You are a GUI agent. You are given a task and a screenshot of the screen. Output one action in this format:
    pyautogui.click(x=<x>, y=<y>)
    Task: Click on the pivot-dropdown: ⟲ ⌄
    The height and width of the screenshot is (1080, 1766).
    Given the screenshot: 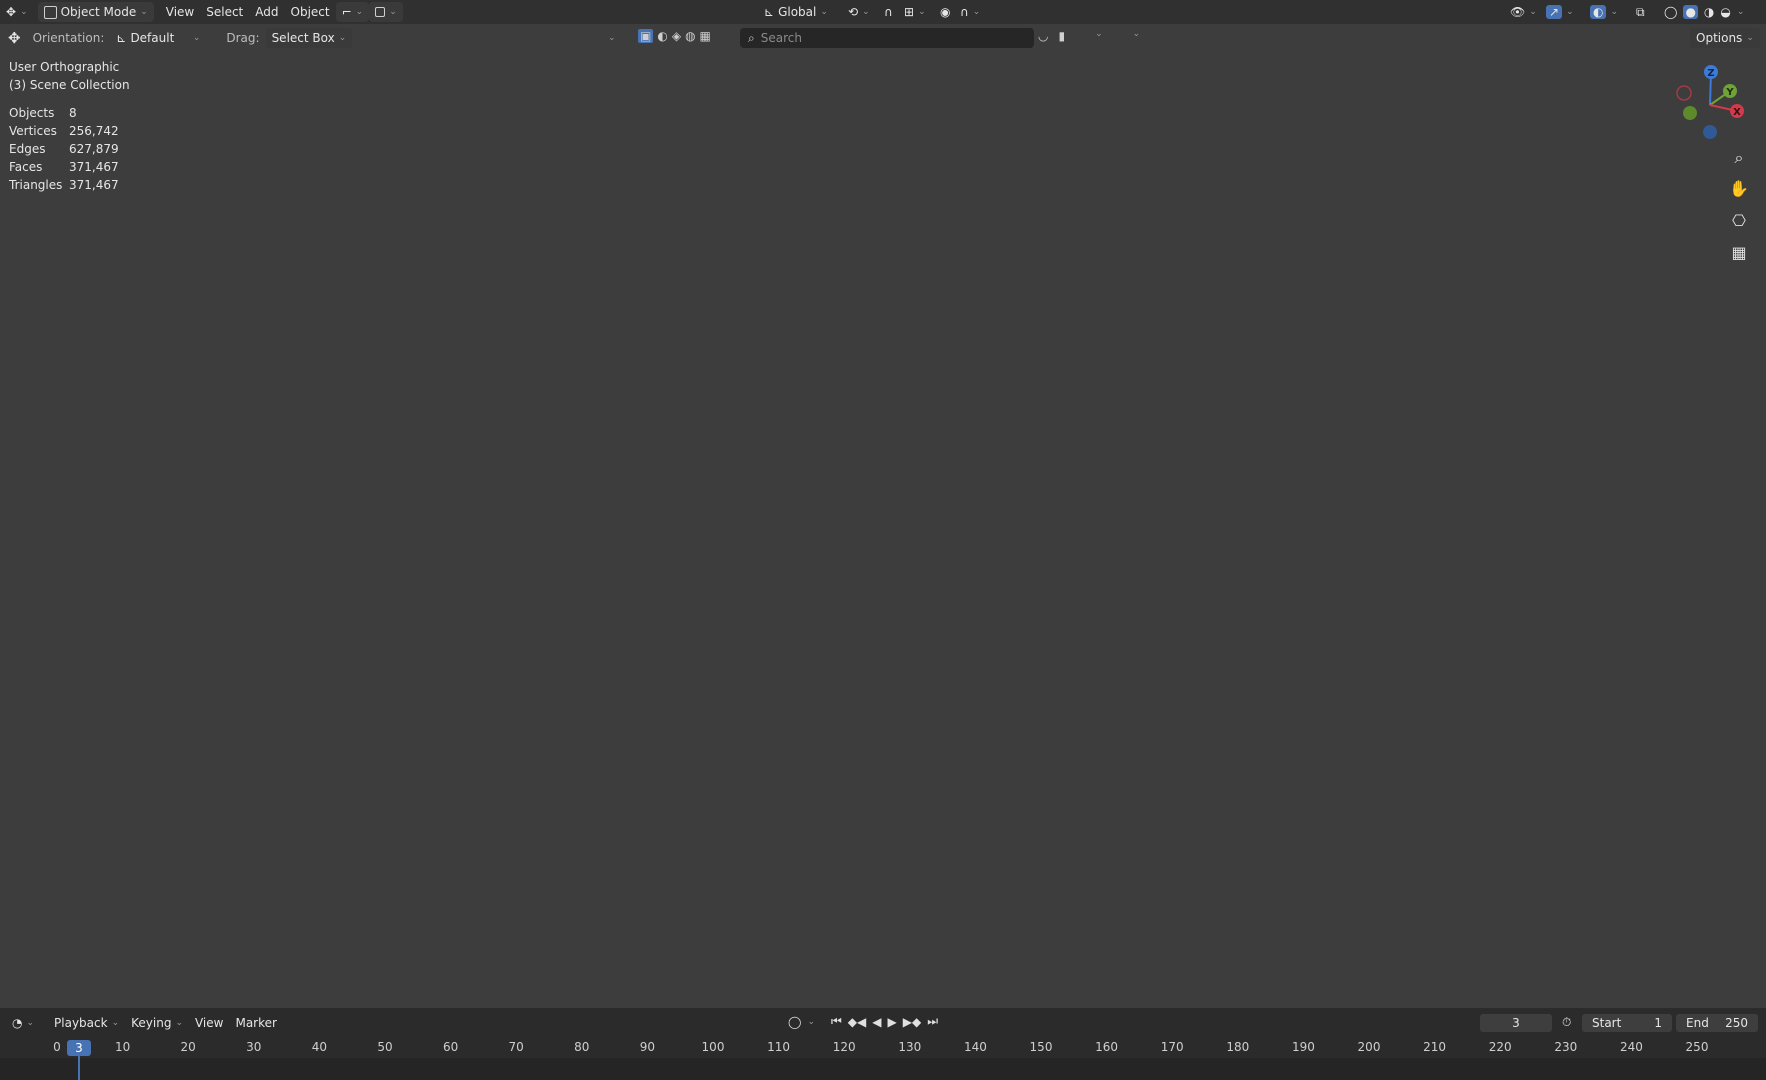 What is the action you would take?
    pyautogui.click(x=859, y=12)
    